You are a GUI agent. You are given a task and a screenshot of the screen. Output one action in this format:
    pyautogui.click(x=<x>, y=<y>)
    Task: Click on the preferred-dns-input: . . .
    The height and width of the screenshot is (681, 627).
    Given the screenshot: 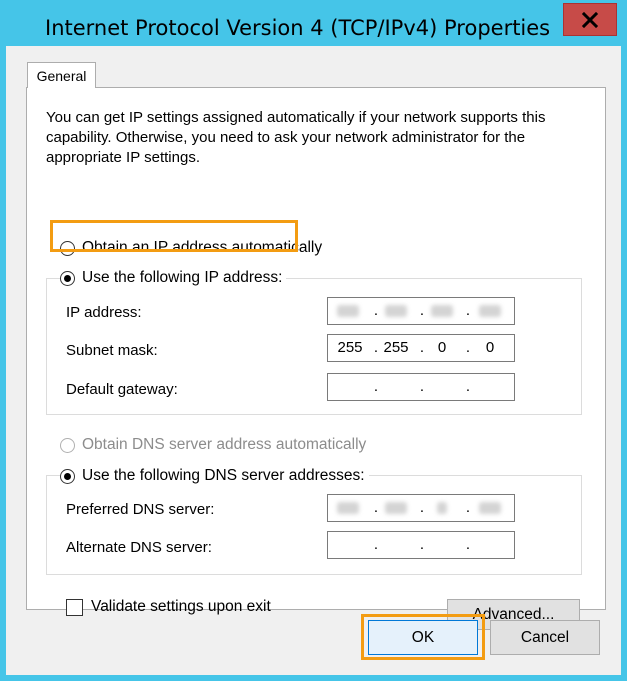 What is the action you would take?
    pyautogui.click(x=421, y=508)
    